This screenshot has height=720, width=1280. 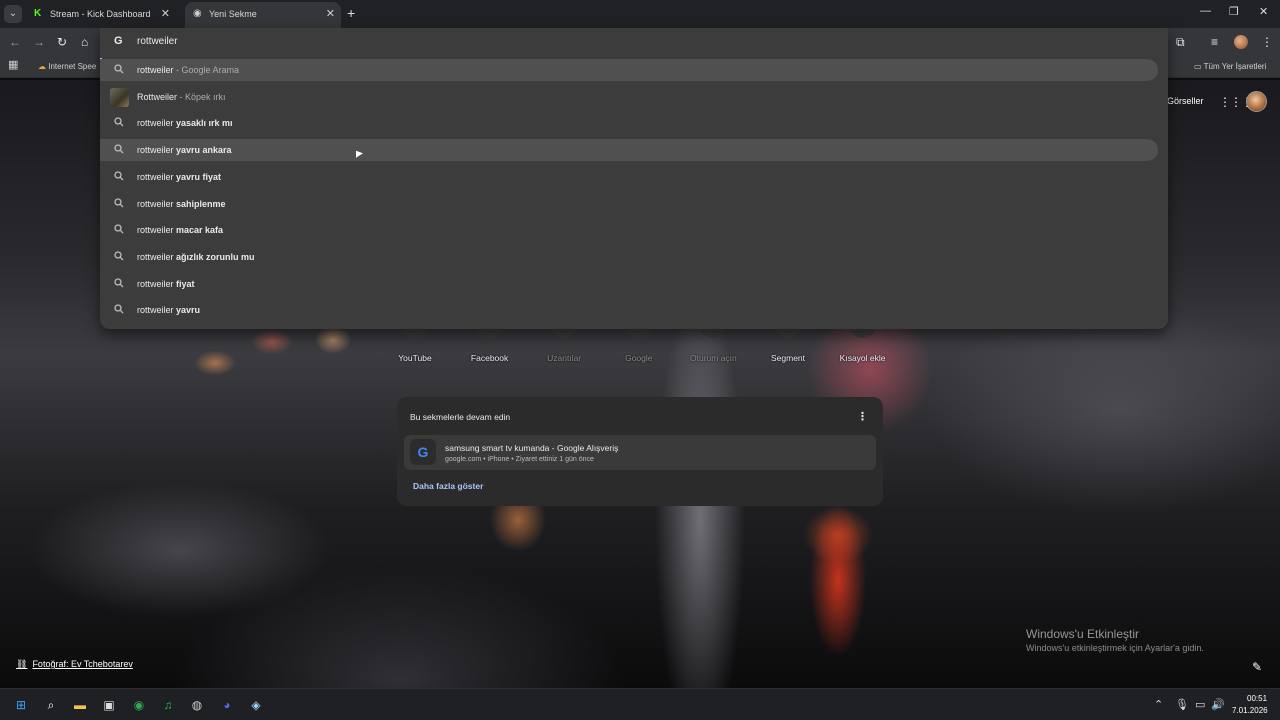 What do you see at coordinates (13, 14) in the screenshot?
I see `tab-search-button: ⌄` at bounding box center [13, 14].